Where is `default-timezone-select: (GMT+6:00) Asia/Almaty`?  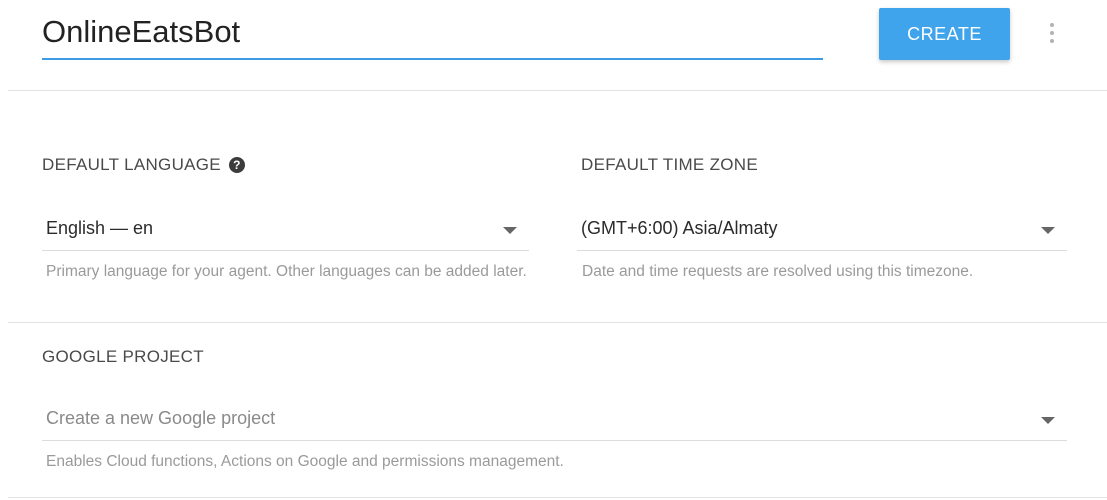 default-timezone-select: (GMT+6:00) Asia/Almaty is located at coordinates (822, 230).